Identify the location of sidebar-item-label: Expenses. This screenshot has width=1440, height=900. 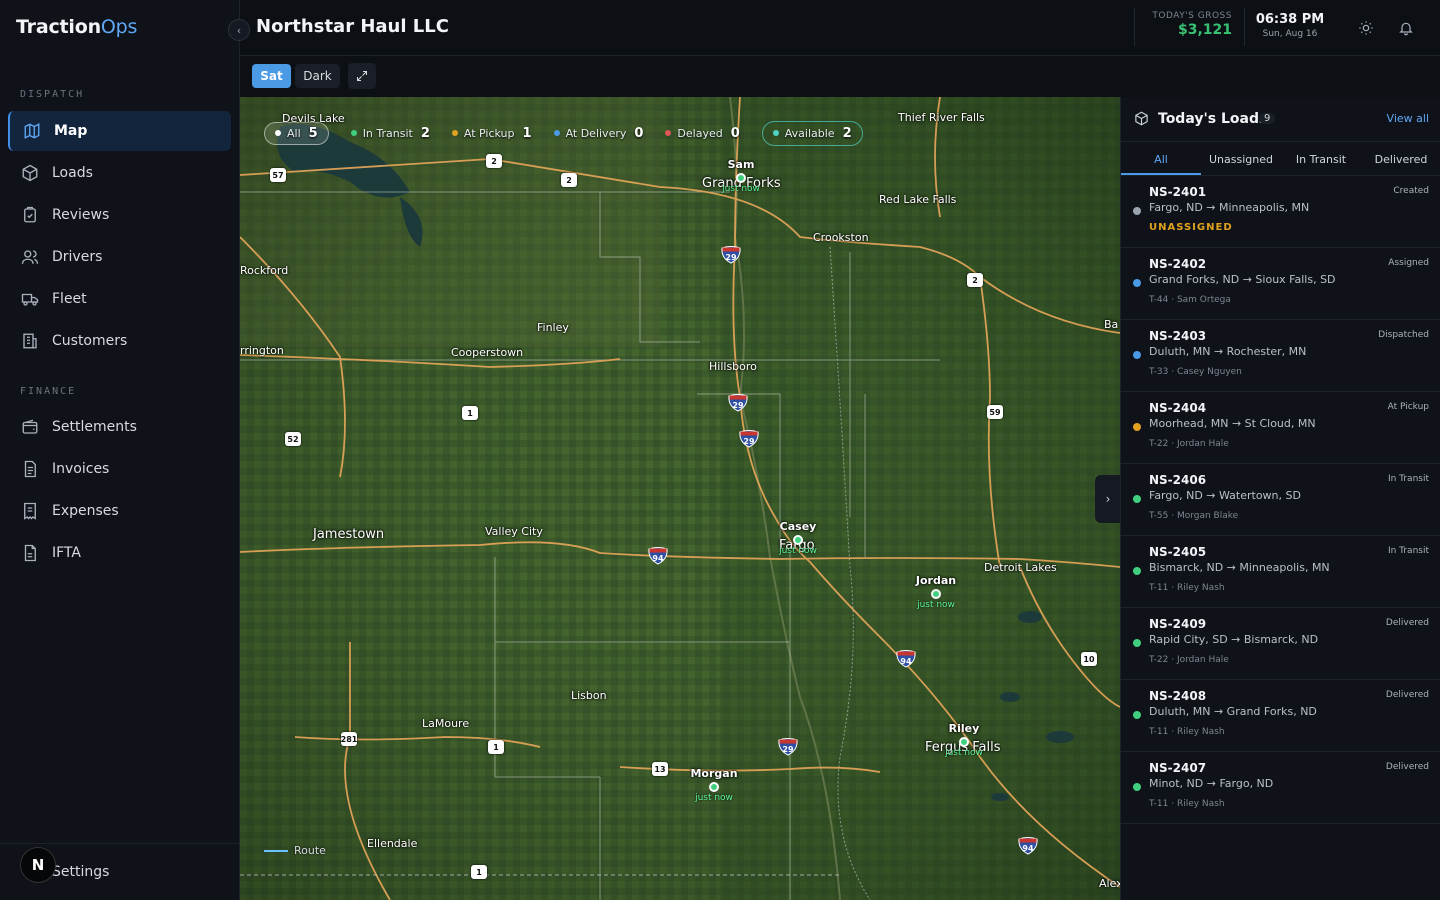
(85, 511).